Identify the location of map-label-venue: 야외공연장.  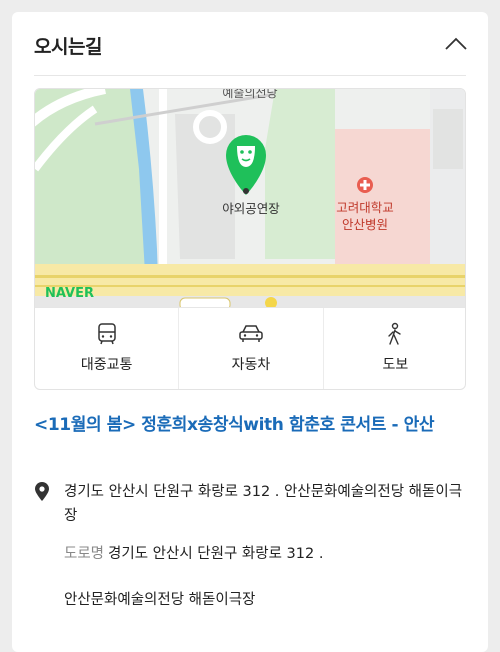
(251, 208).